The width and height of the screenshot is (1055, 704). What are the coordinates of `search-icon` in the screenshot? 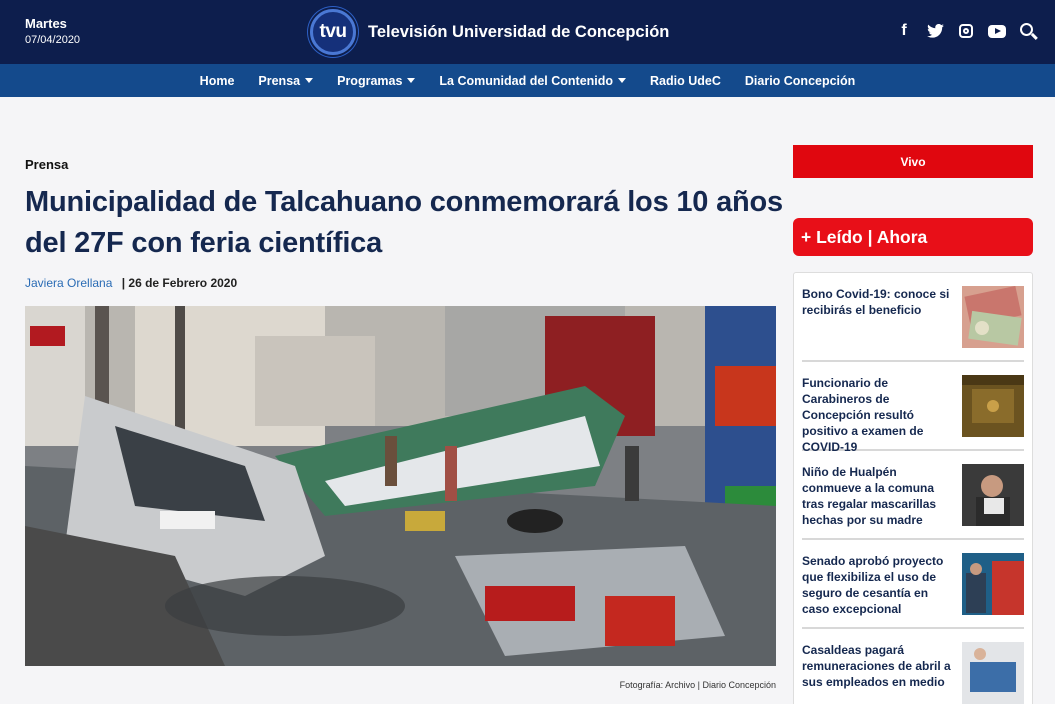 It's located at (1028, 31).